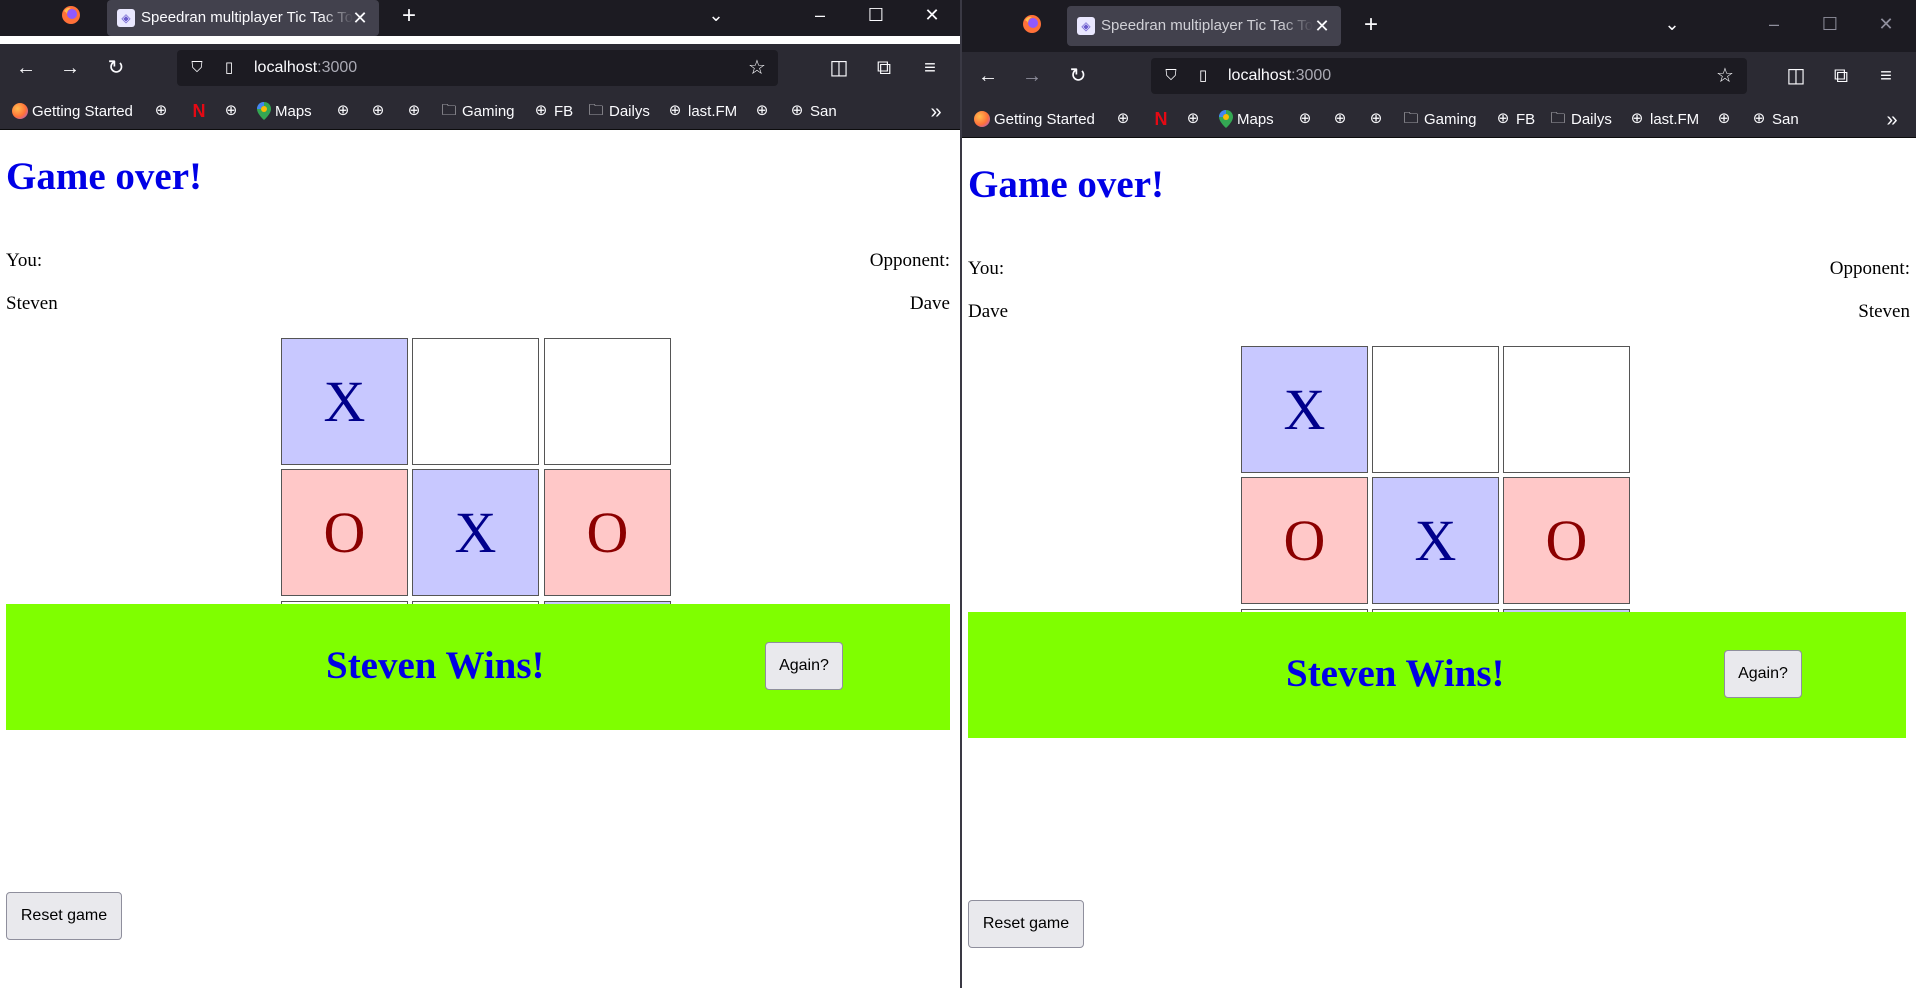 This screenshot has width=1916, height=988. I want to click on nav-bar: ← → ↻ ⛉ ▯ localhost:3000 ☆ ◫ ⧉ ≡, so click(480, 68).